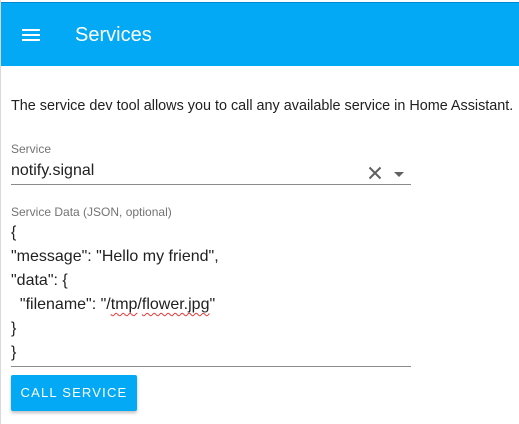 The image size is (519, 424). I want to click on code-line: "filename": "/tmp/flower.jpg", so click(113, 305).